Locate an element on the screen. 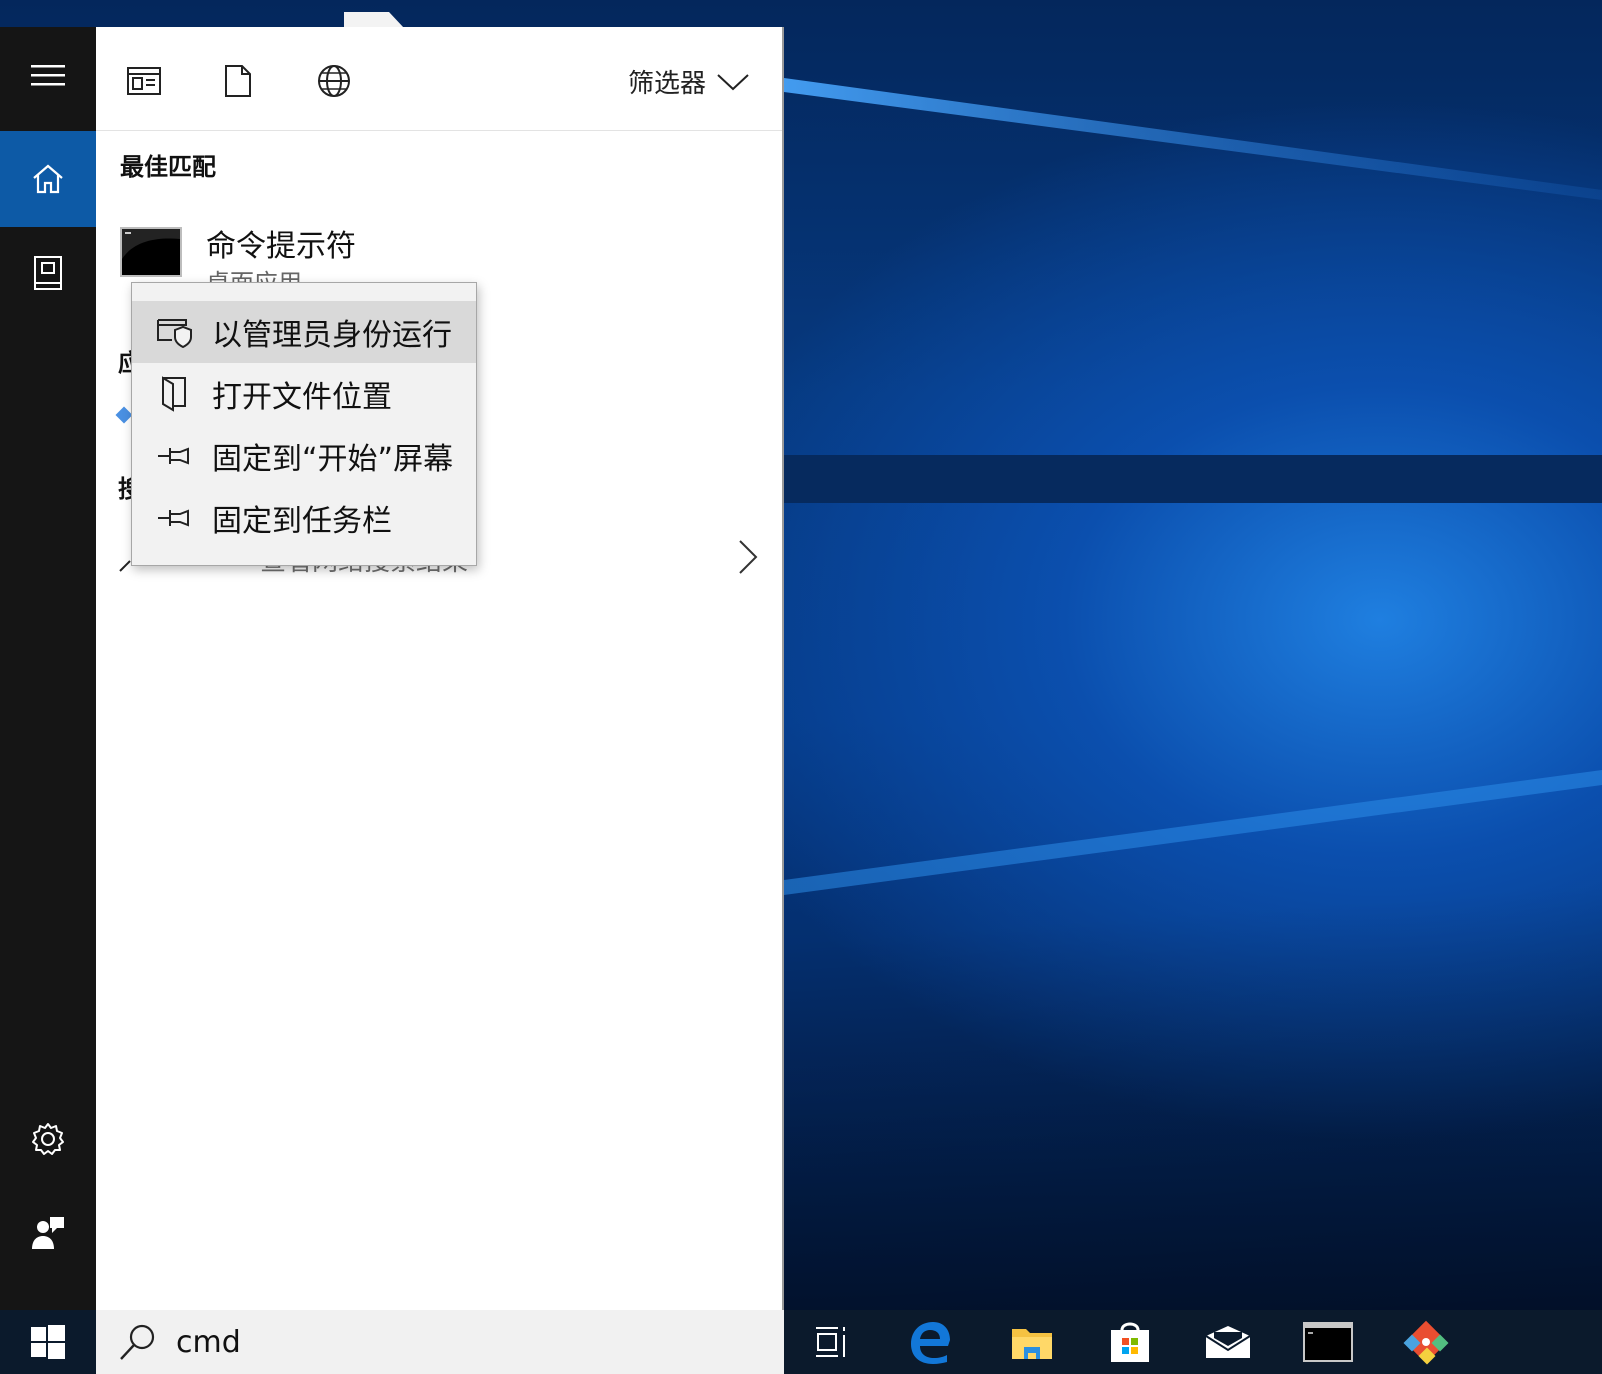 The width and height of the screenshot is (1602, 1374). settings-button is located at coordinates (48, 1139).